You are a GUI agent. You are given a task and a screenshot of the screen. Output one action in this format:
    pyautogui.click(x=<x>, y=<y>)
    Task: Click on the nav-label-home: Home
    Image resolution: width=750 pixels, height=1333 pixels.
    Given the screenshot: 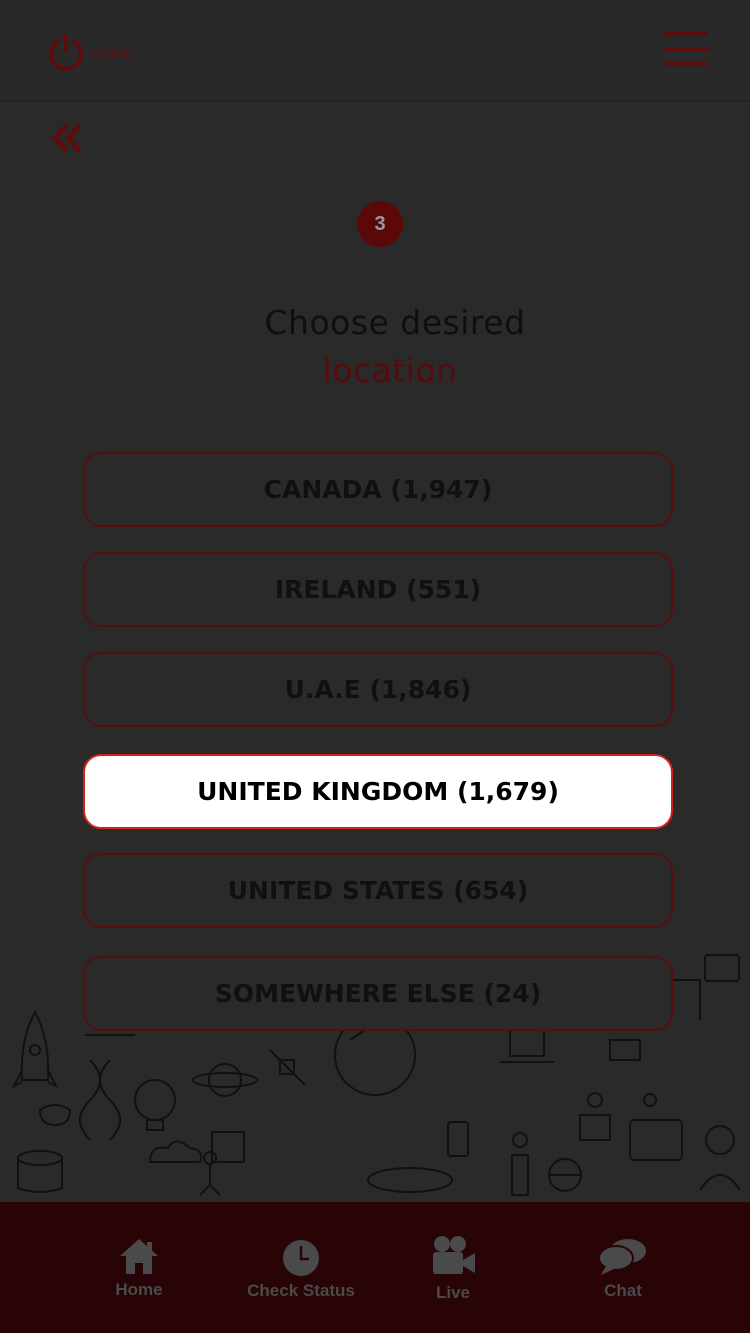 What is the action you would take?
    pyautogui.click(x=139, y=1289)
    